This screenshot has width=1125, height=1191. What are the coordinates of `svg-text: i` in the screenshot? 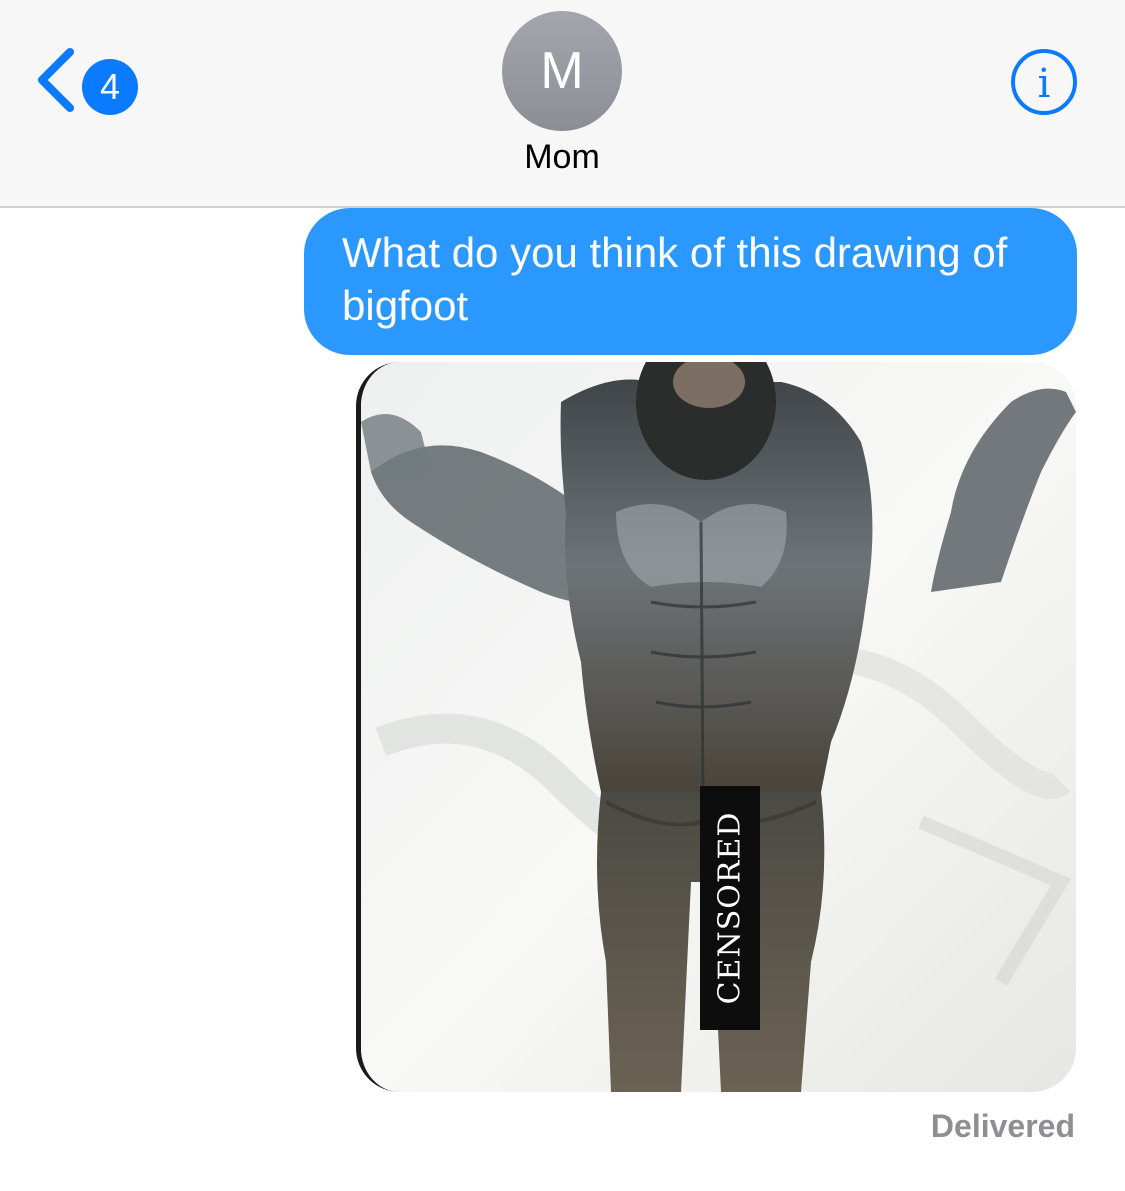 It's located at (1044, 84).